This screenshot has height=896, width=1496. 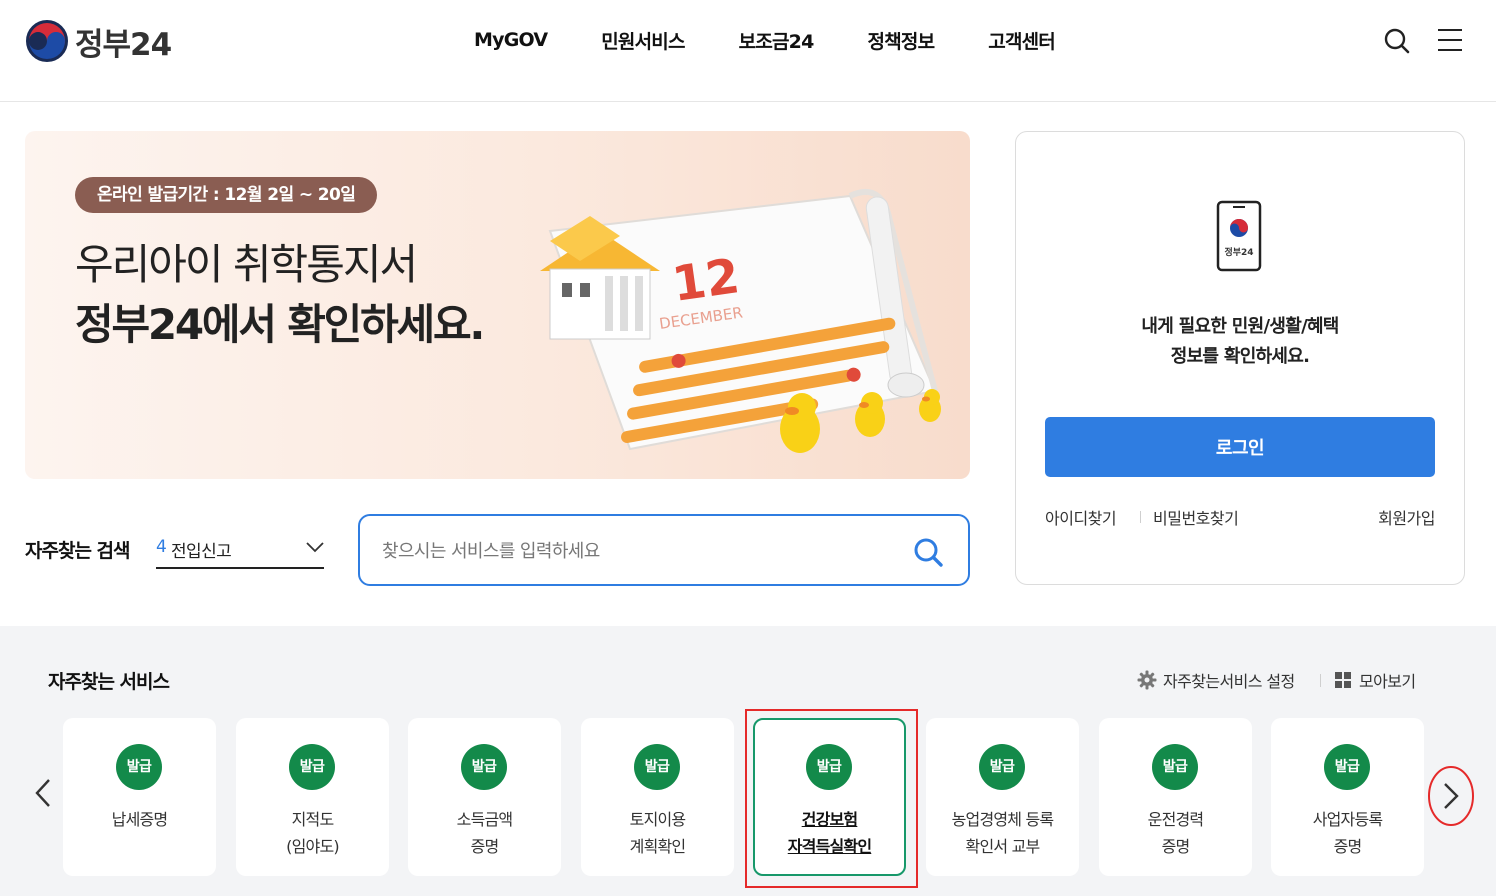 I want to click on frequent-search-dropdown: 4 전입신고, so click(x=240, y=550).